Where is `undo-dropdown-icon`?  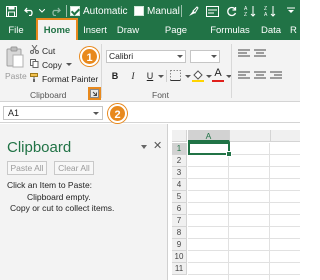 undo-dropdown-icon is located at coordinates (42, 11).